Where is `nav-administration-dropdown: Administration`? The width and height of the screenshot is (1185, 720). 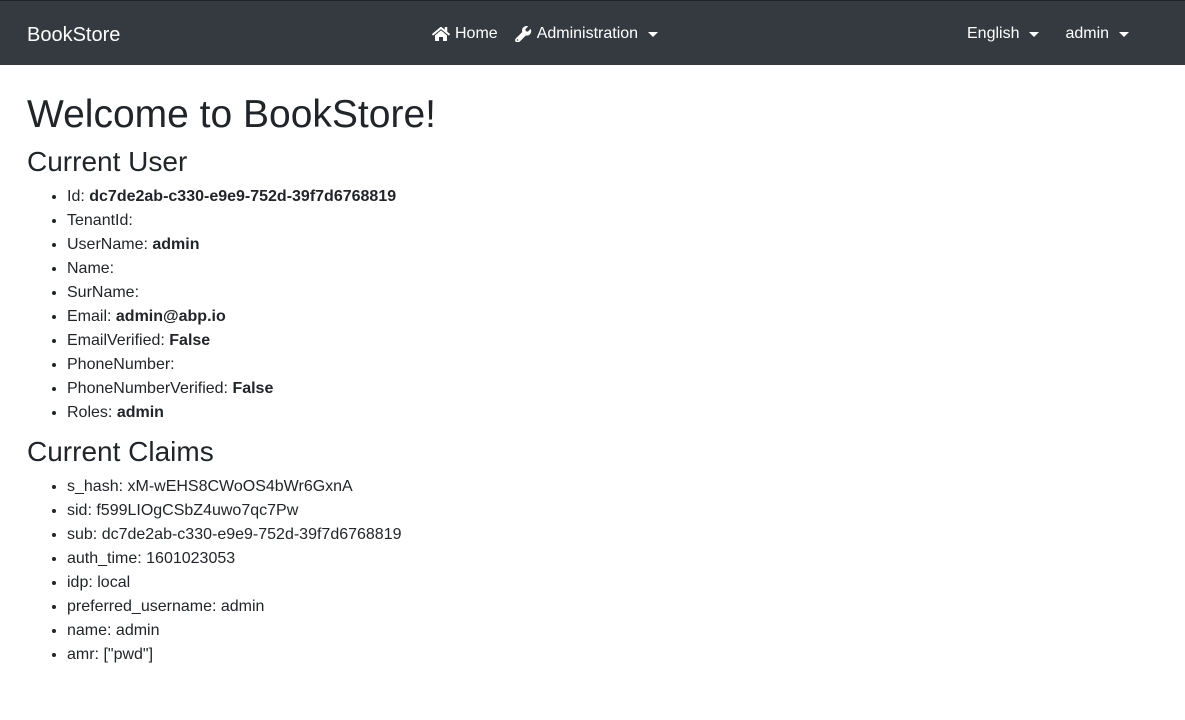 nav-administration-dropdown: Administration is located at coordinates (586, 34).